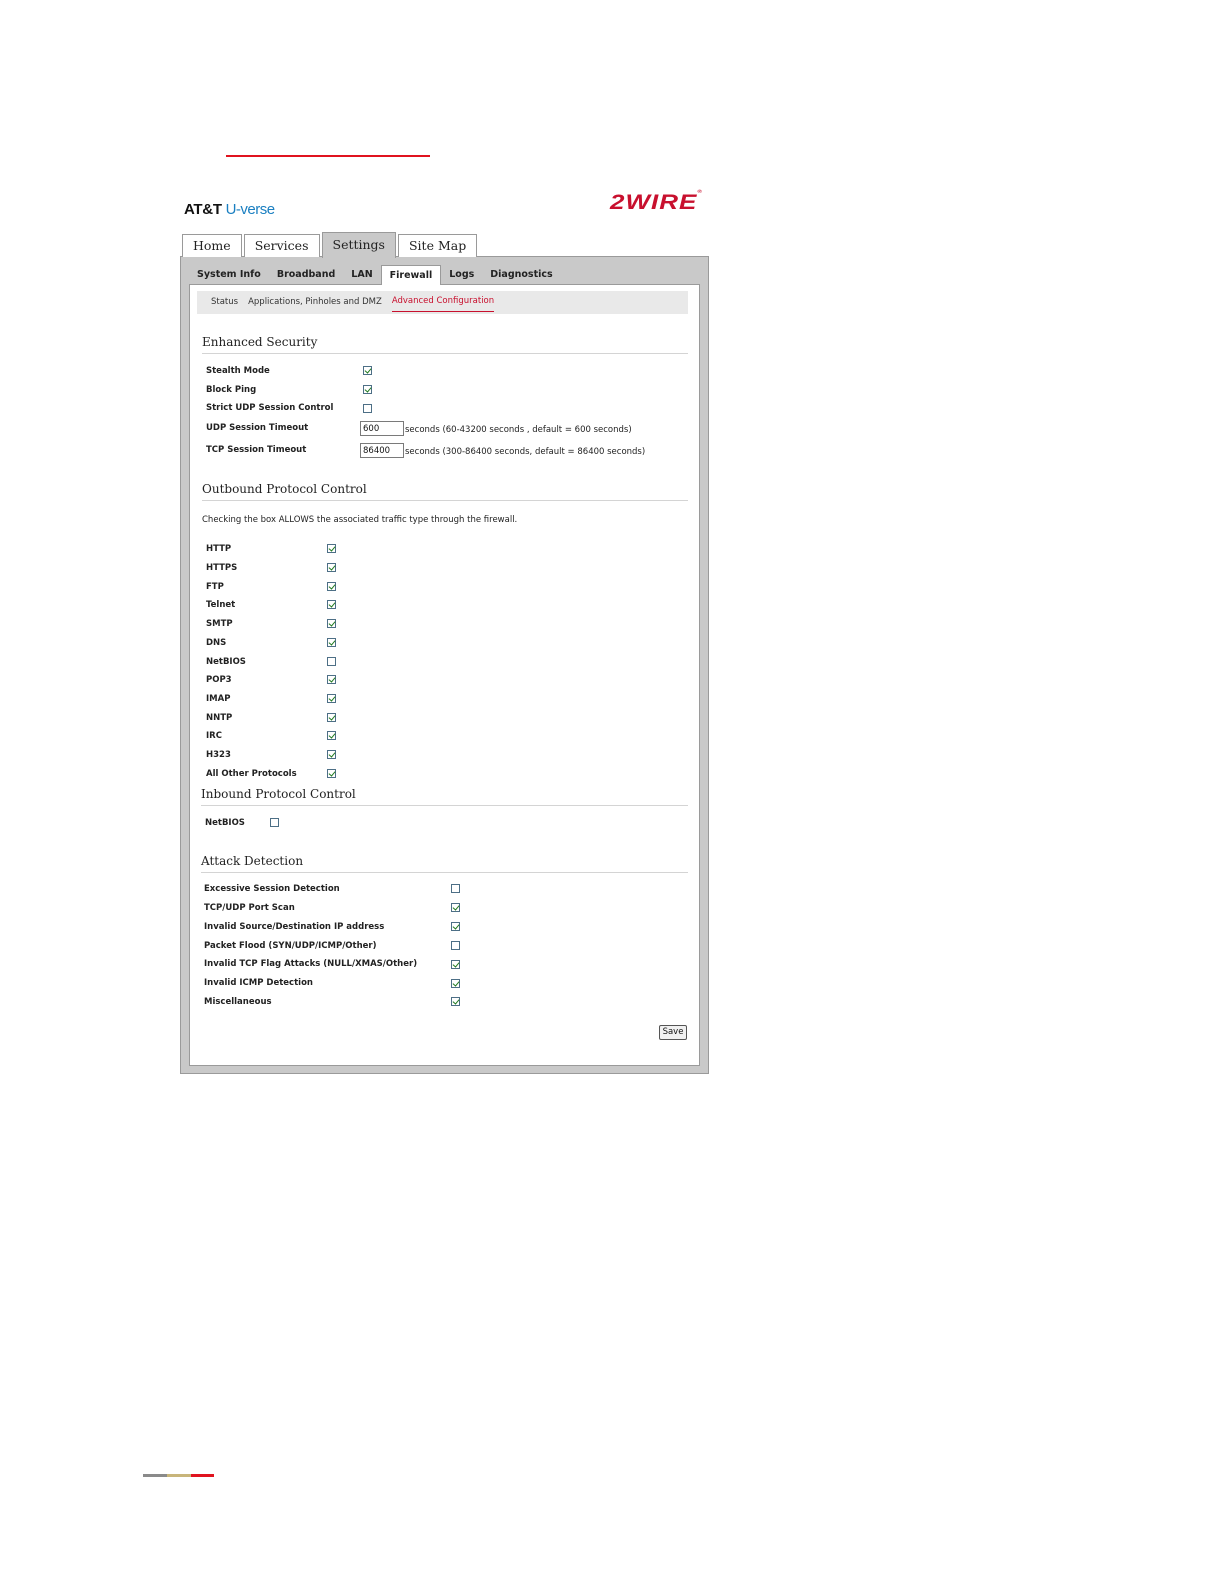 This screenshot has height=1585, width=1225. What do you see at coordinates (252, 861) in the screenshot?
I see `attack-detection-title: Attack Detection` at bounding box center [252, 861].